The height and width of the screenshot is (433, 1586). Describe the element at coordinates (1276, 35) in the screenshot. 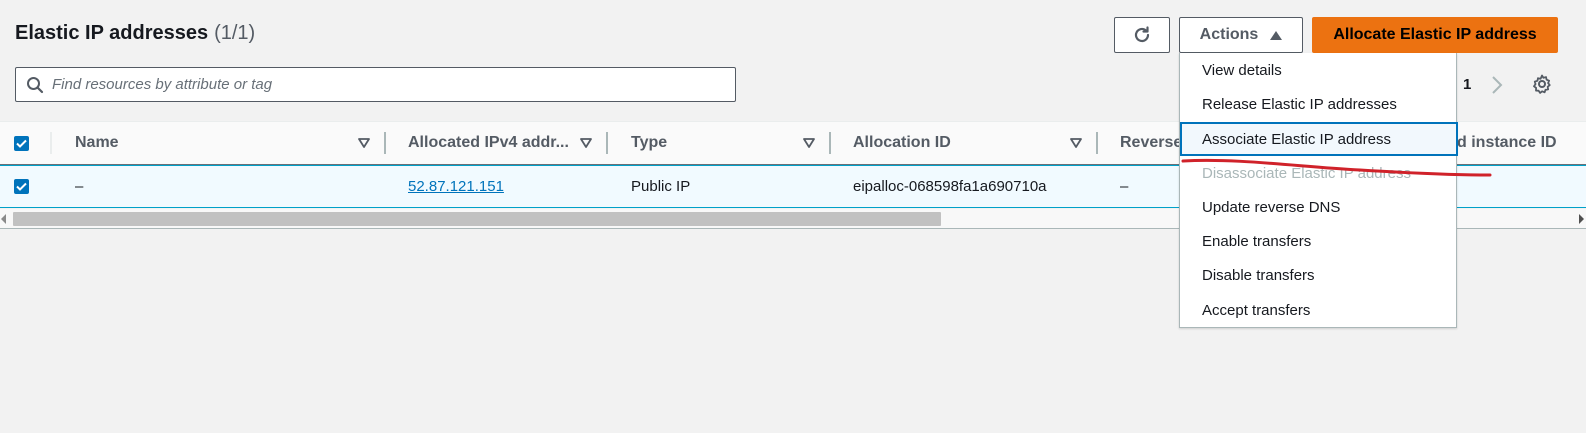

I see `caret-up-icon` at that location.